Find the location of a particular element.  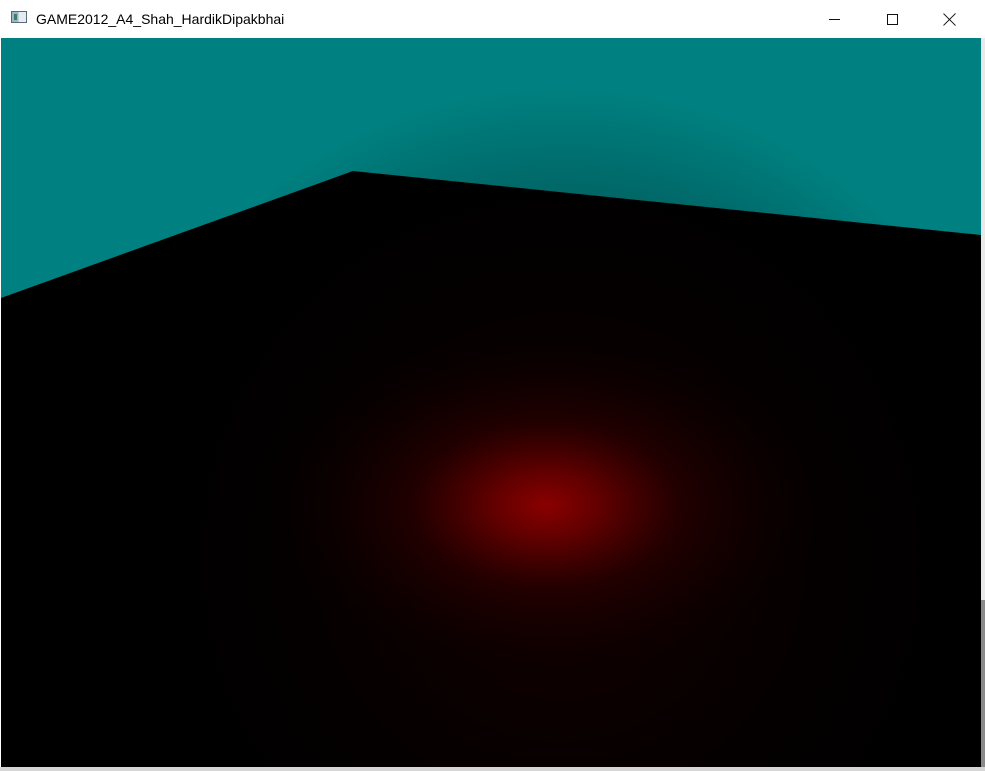

maximize-icon is located at coordinates (892, 19).